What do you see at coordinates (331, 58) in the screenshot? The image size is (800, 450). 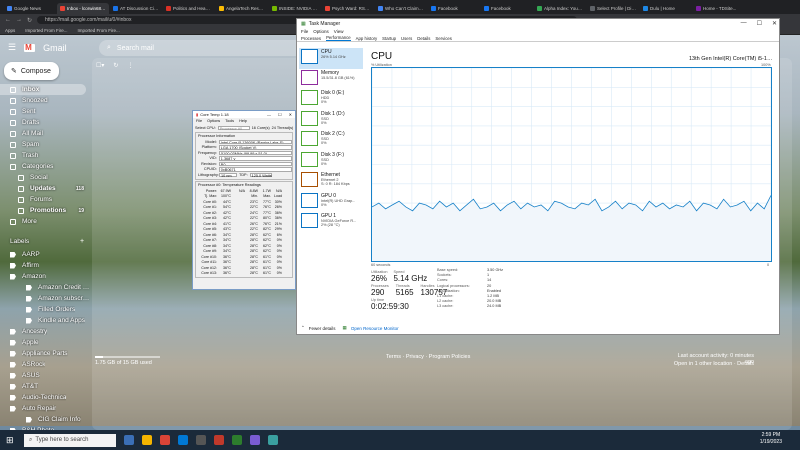 I see `perf-item-cpu: CPU 26% 5.14 GHz` at bounding box center [331, 58].